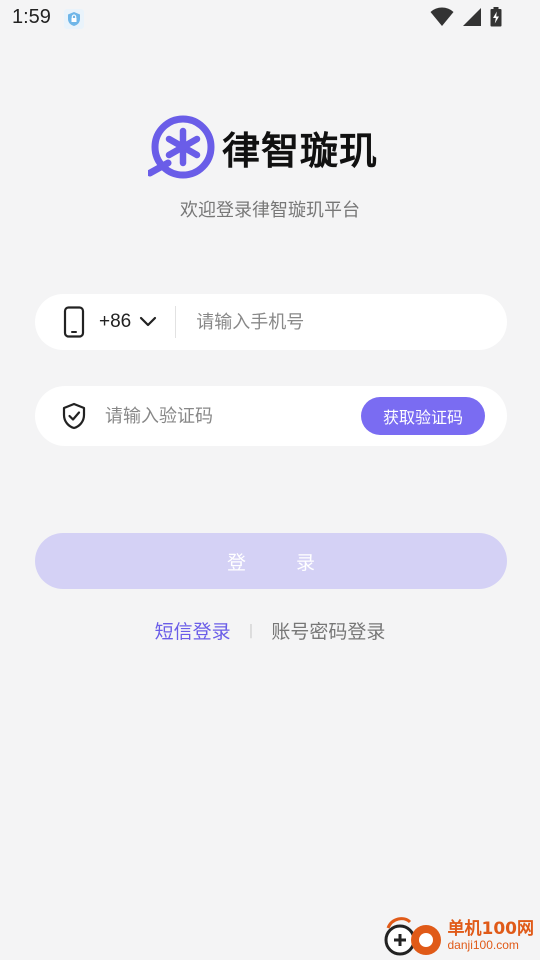 The width and height of the screenshot is (540, 960). I want to click on login-mode-switch: 短信登录 | 账号密码登录, so click(270, 630).